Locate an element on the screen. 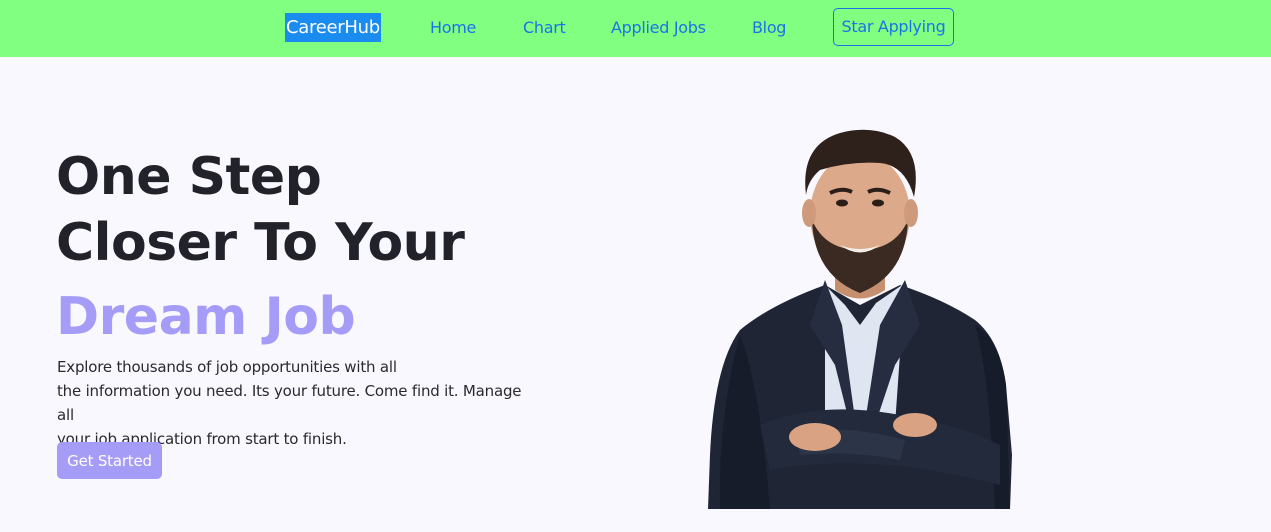 The width and height of the screenshot is (1271, 532). nav-link-home: Home is located at coordinates (453, 28).